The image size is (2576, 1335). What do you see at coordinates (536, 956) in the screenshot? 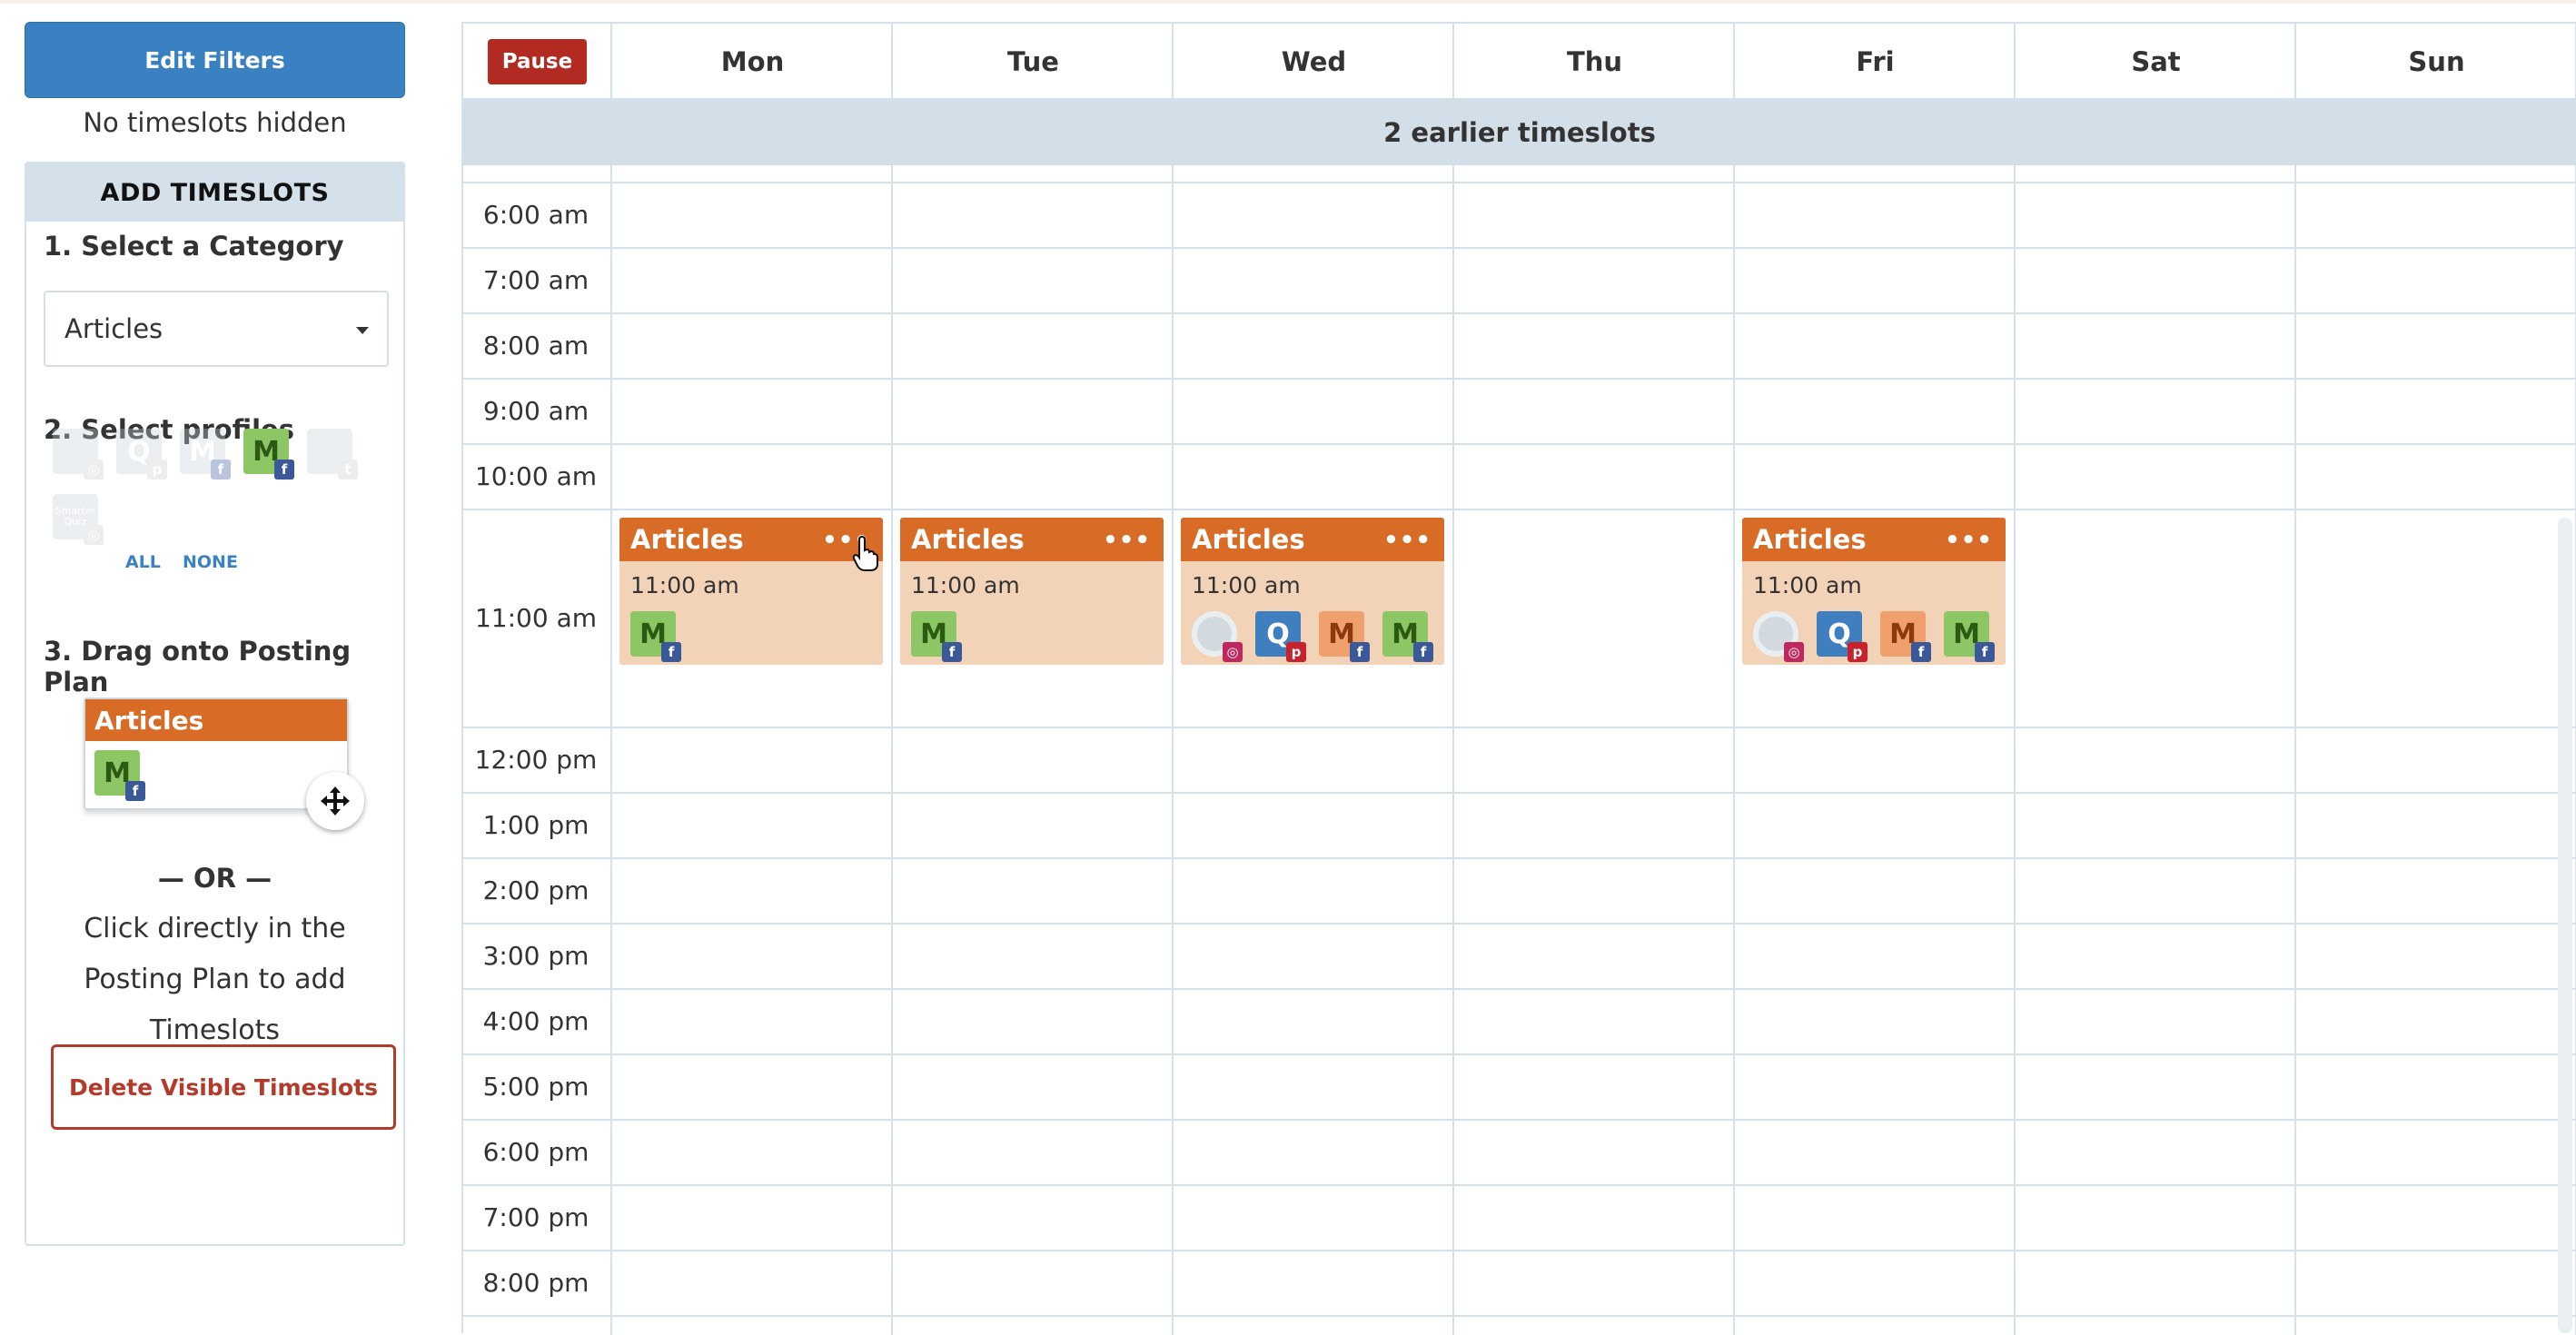
I see `time-label: 3:00 pm` at bounding box center [536, 956].